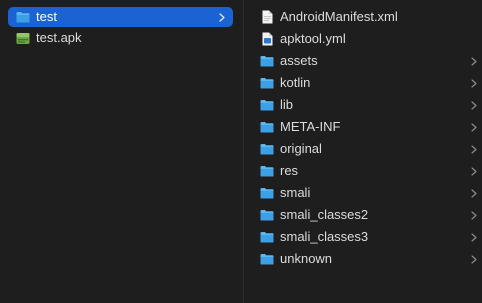 The image size is (482, 303). I want to click on list-item-unknown: unknown, so click(364, 259).